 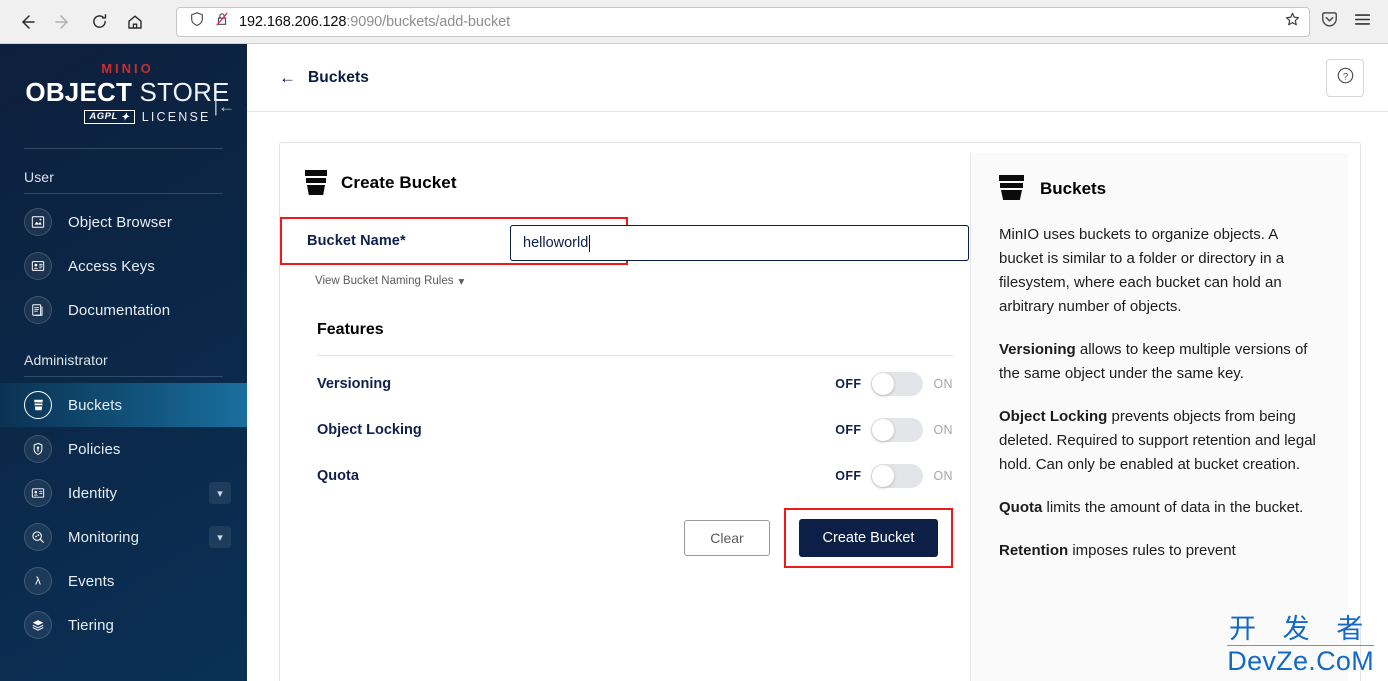 What do you see at coordinates (39, 177) in the screenshot?
I see `sidebar-section-user: User` at bounding box center [39, 177].